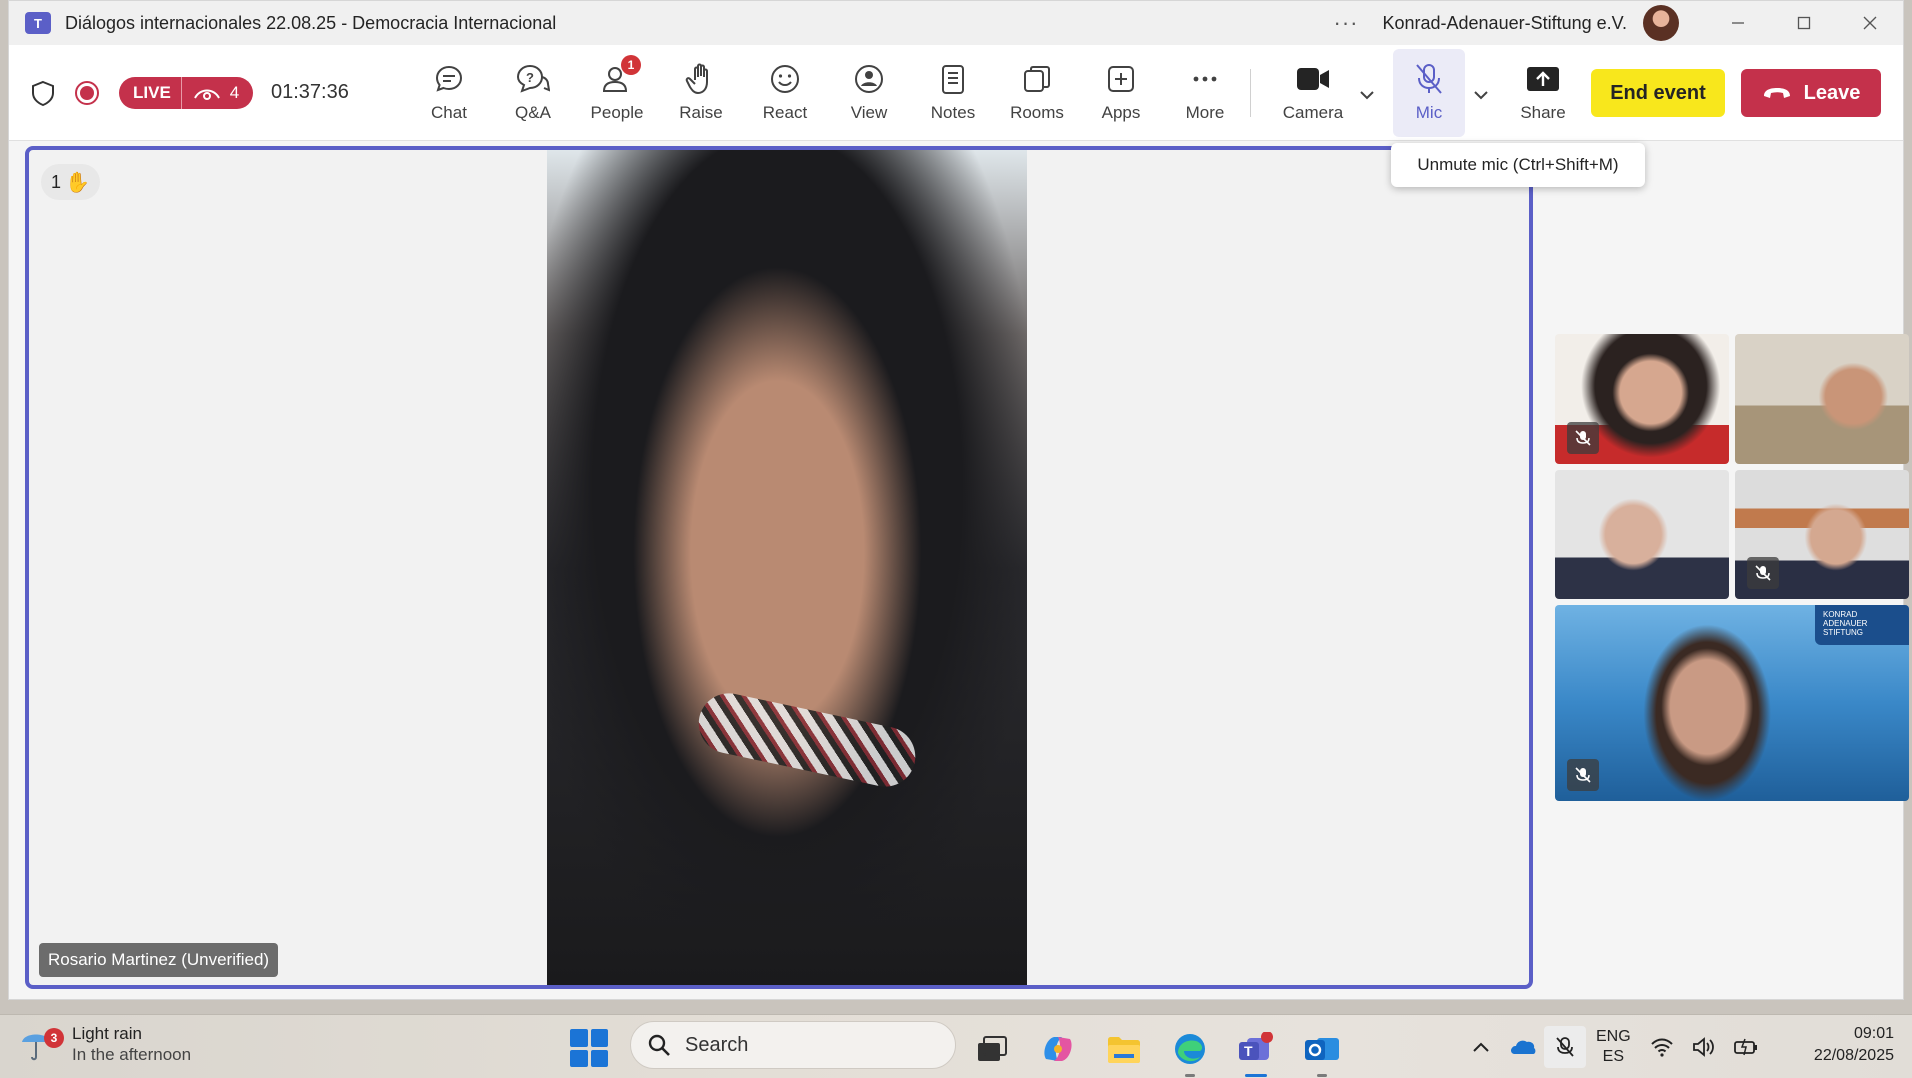 The width and height of the screenshot is (1912, 1078). I want to click on people-button: 1 People, so click(617, 93).